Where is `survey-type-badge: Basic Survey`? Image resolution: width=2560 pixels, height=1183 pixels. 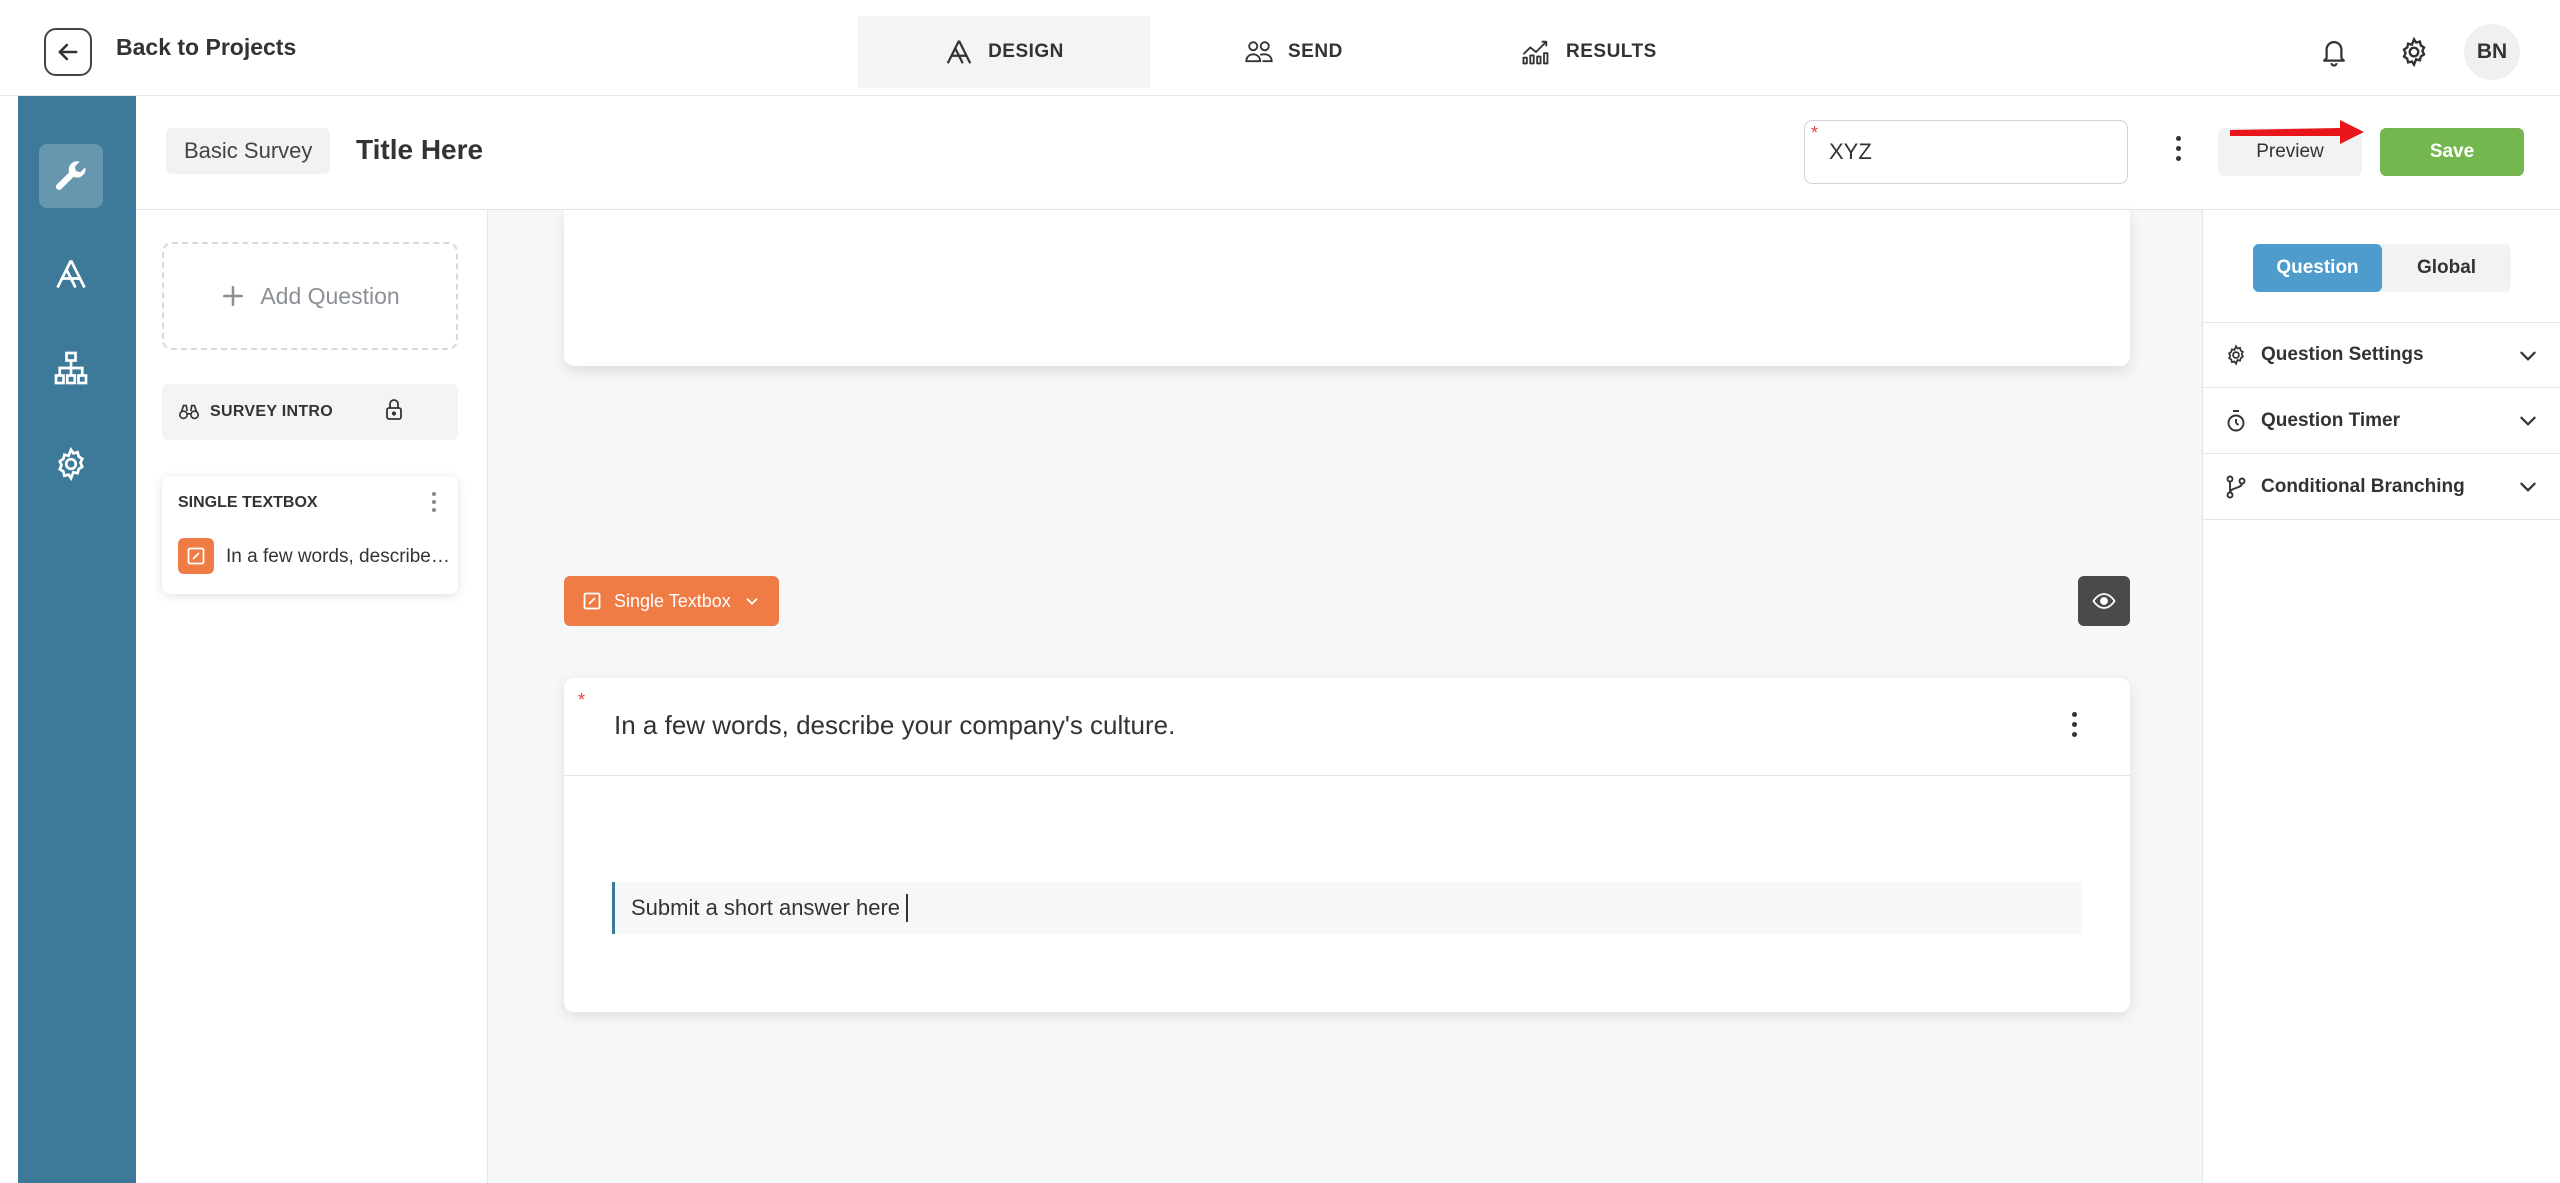
survey-type-badge: Basic Survey is located at coordinates (248, 151).